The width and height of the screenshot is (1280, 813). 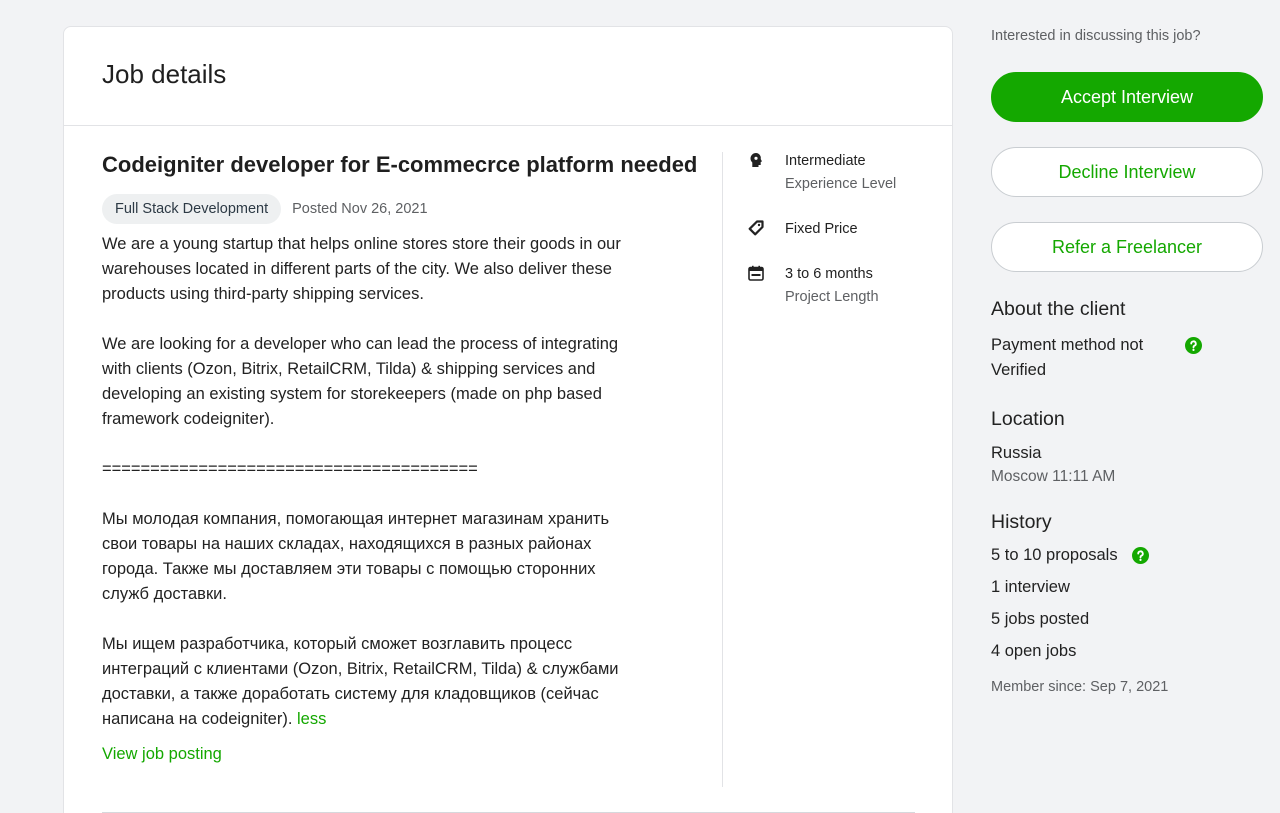 I want to click on experience-label: Experience Level, so click(x=841, y=184).